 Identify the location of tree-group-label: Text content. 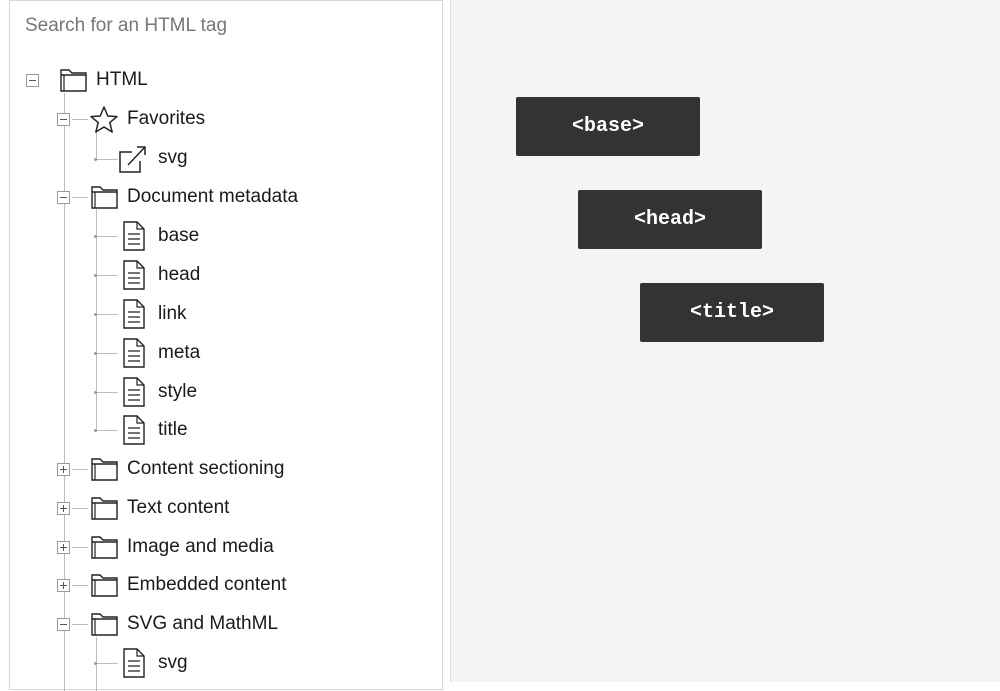
(178, 508).